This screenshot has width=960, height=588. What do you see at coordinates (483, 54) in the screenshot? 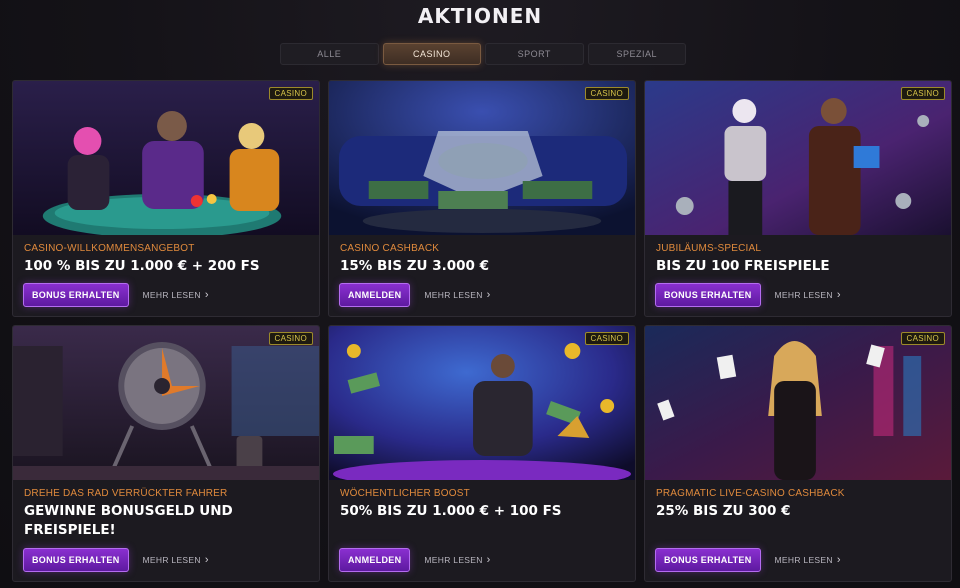
I see `promo-category-tabs: ALLE CASINO SPORT SPEZIAL` at bounding box center [483, 54].